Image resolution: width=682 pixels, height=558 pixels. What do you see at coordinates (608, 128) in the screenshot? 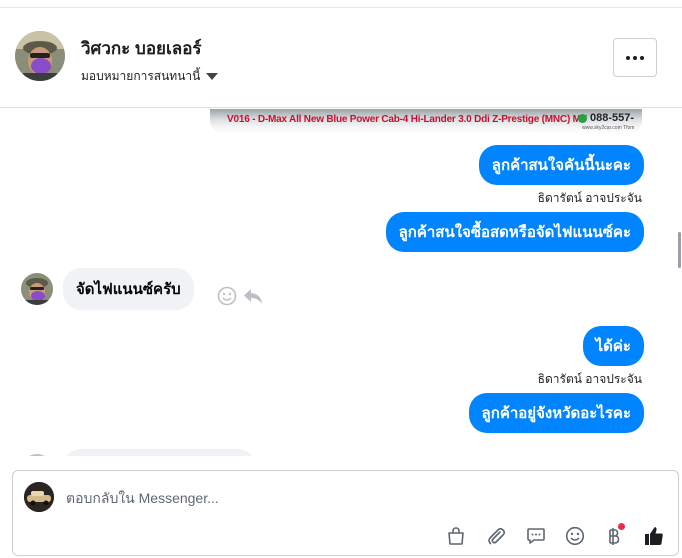
I see `banner-url: www.sky2car.com Tfom` at bounding box center [608, 128].